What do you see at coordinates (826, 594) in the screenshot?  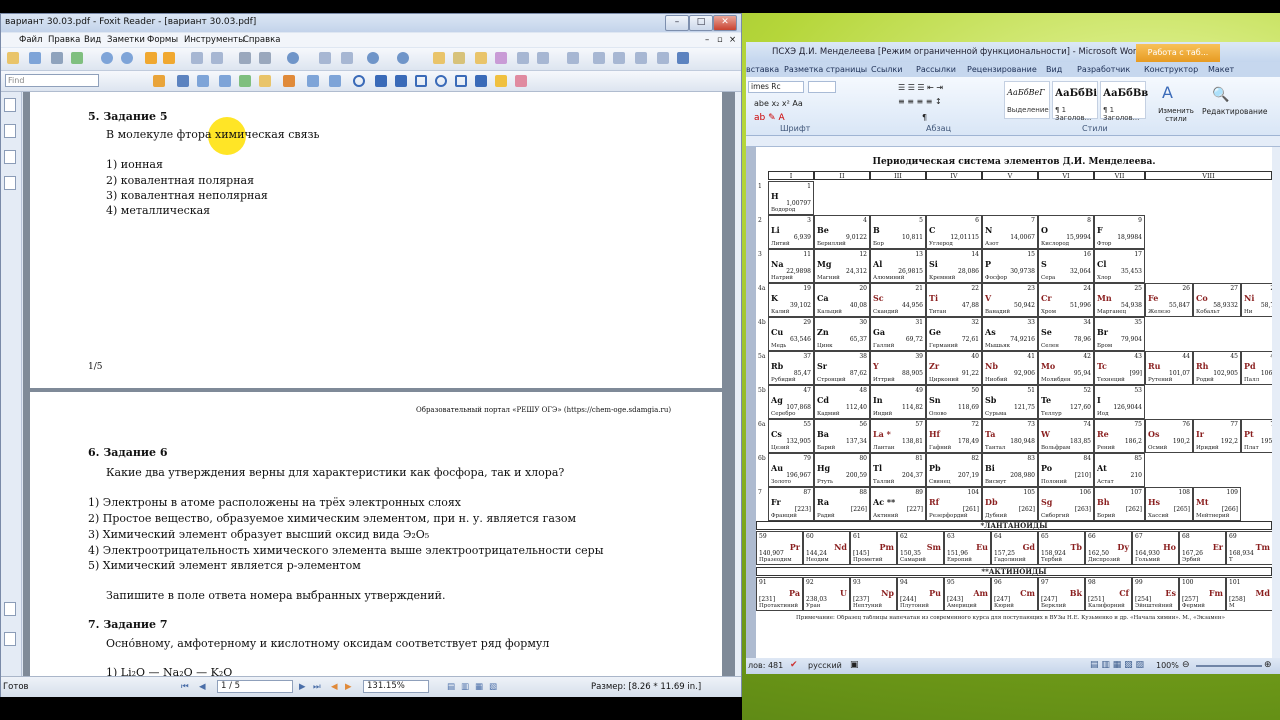 I see `actinide-cell: 92 U 238,03 Уран` at bounding box center [826, 594].